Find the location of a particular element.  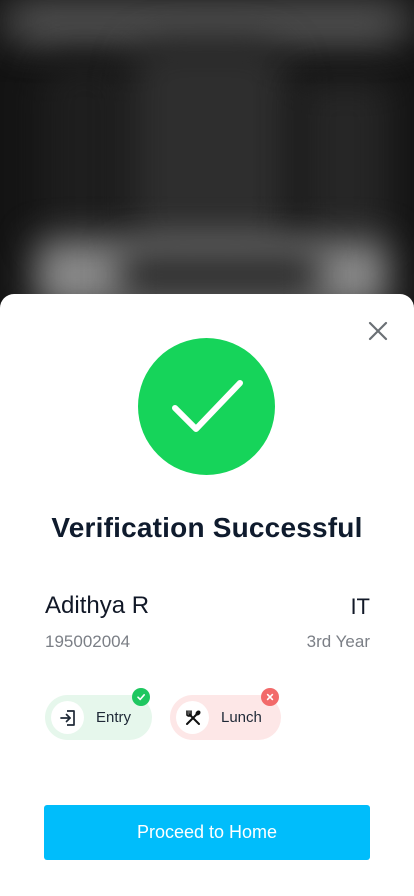

checkmark-icon is located at coordinates (207, 406).